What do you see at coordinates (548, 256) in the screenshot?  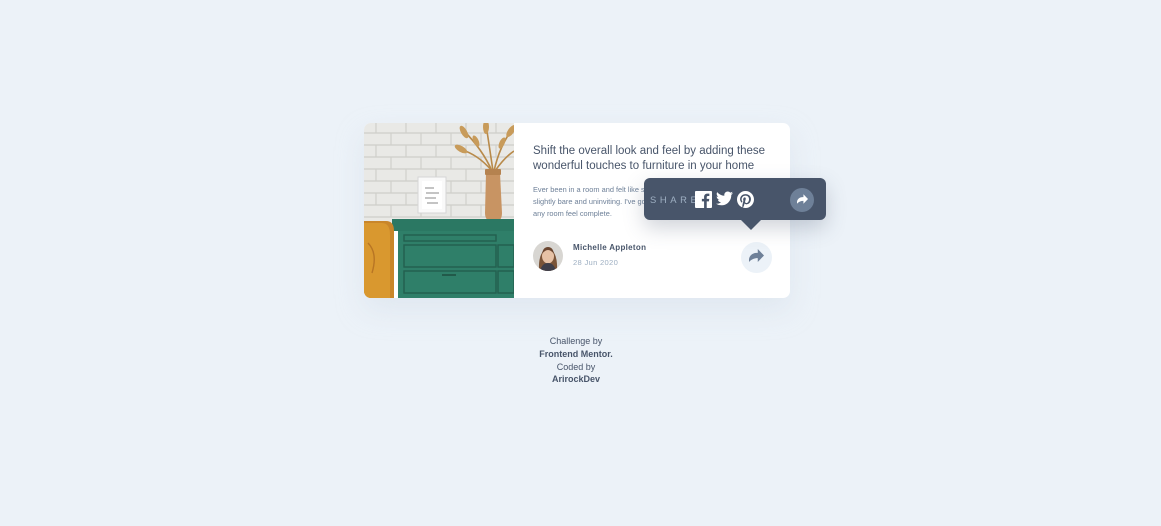 I see `avatar` at bounding box center [548, 256].